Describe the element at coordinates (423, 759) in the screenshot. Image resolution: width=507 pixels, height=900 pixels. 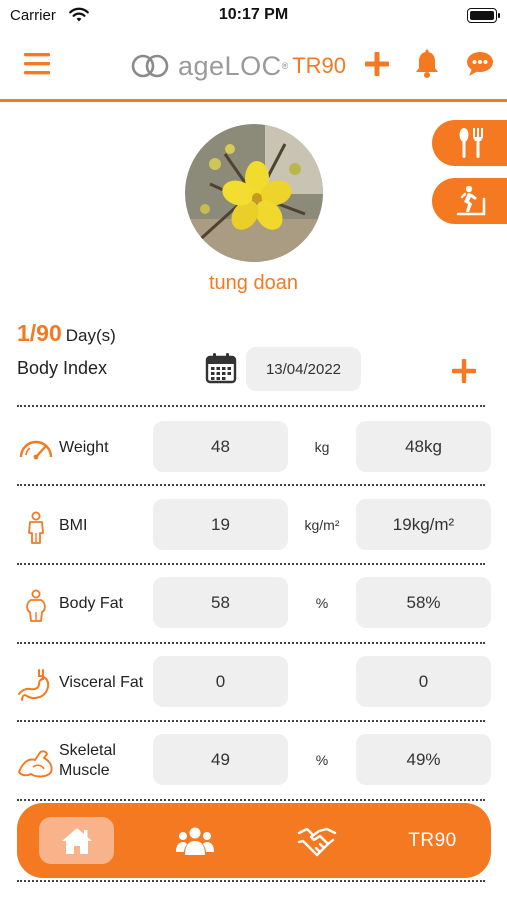
I see `skeletal-muscle-result: 49%` at that location.